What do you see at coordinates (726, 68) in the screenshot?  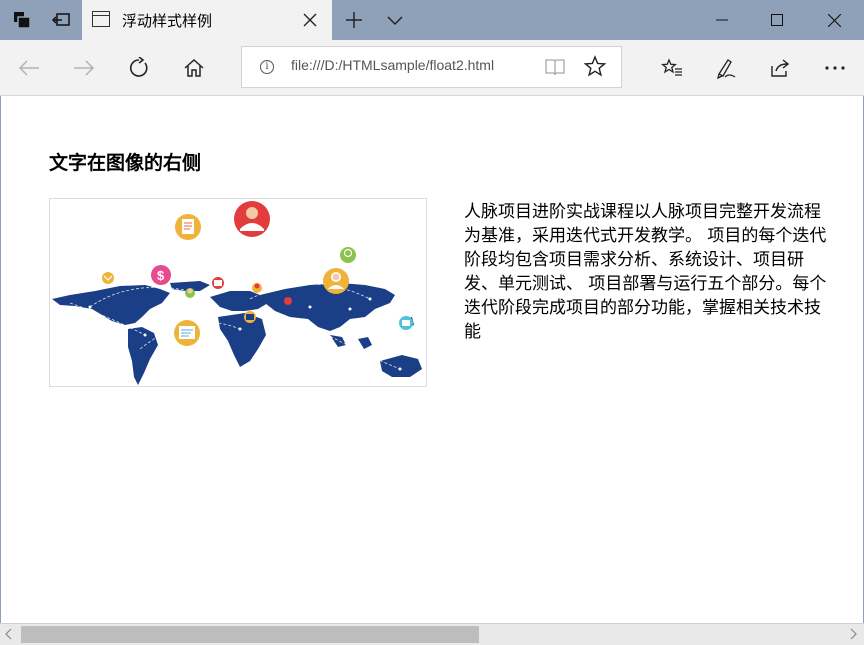 I see `web-note-pen-icon` at bounding box center [726, 68].